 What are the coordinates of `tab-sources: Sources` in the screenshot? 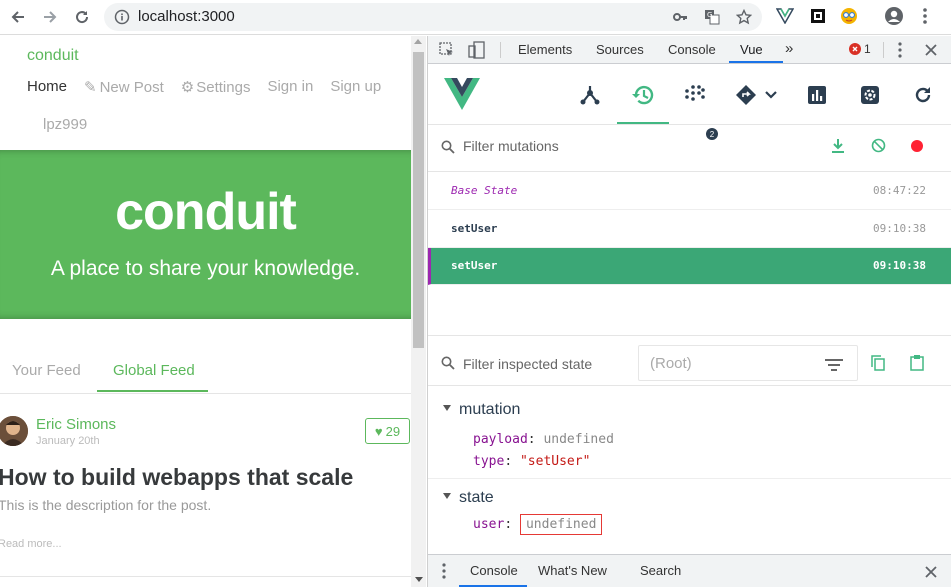 It's located at (620, 49).